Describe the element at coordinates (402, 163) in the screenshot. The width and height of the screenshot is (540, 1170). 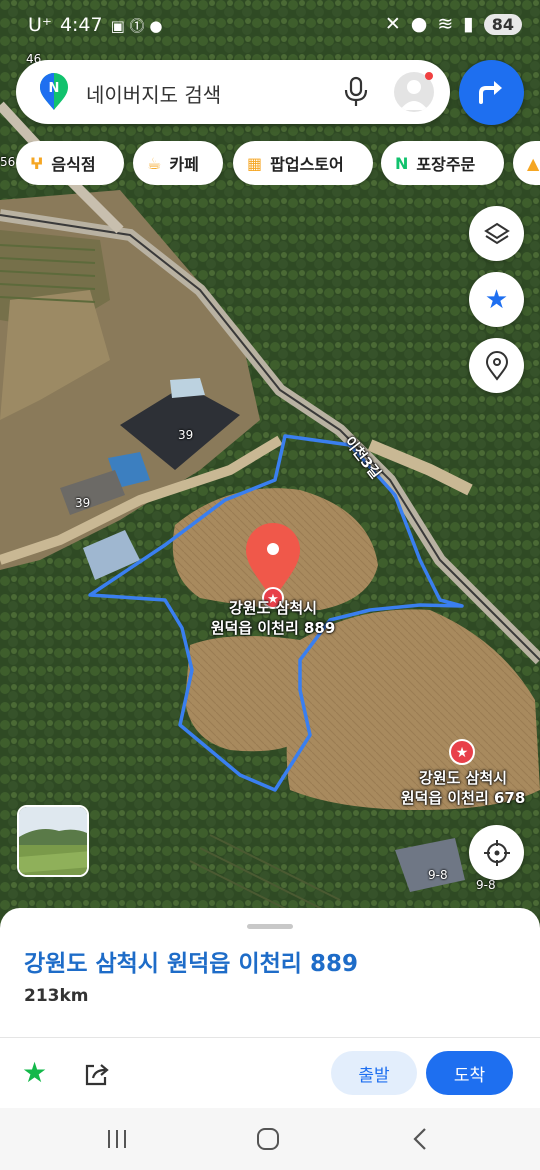
I see `naver-n-icon: N` at that location.